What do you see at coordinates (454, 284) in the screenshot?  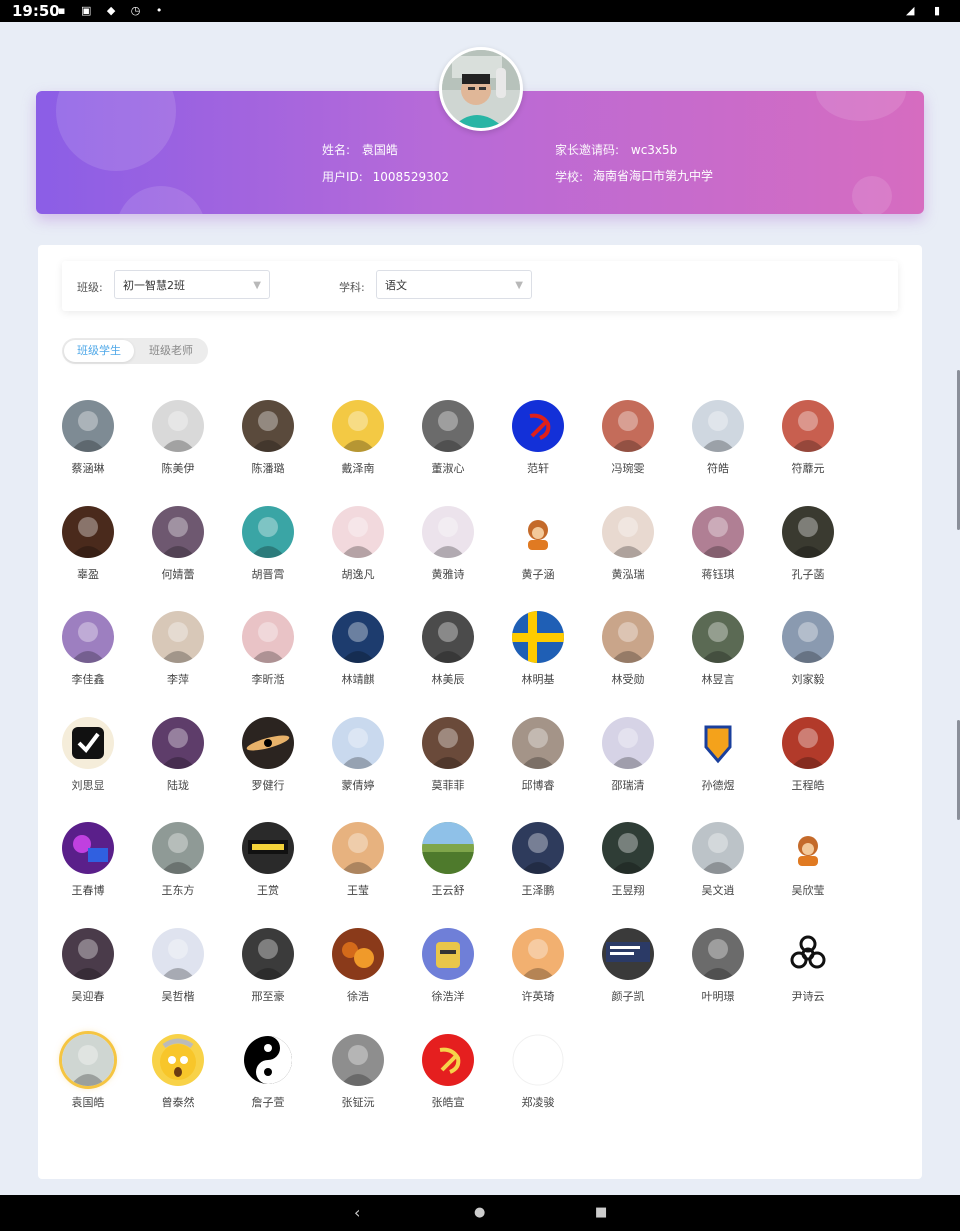 I see `subject-select: 语文 ▼` at bounding box center [454, 284].